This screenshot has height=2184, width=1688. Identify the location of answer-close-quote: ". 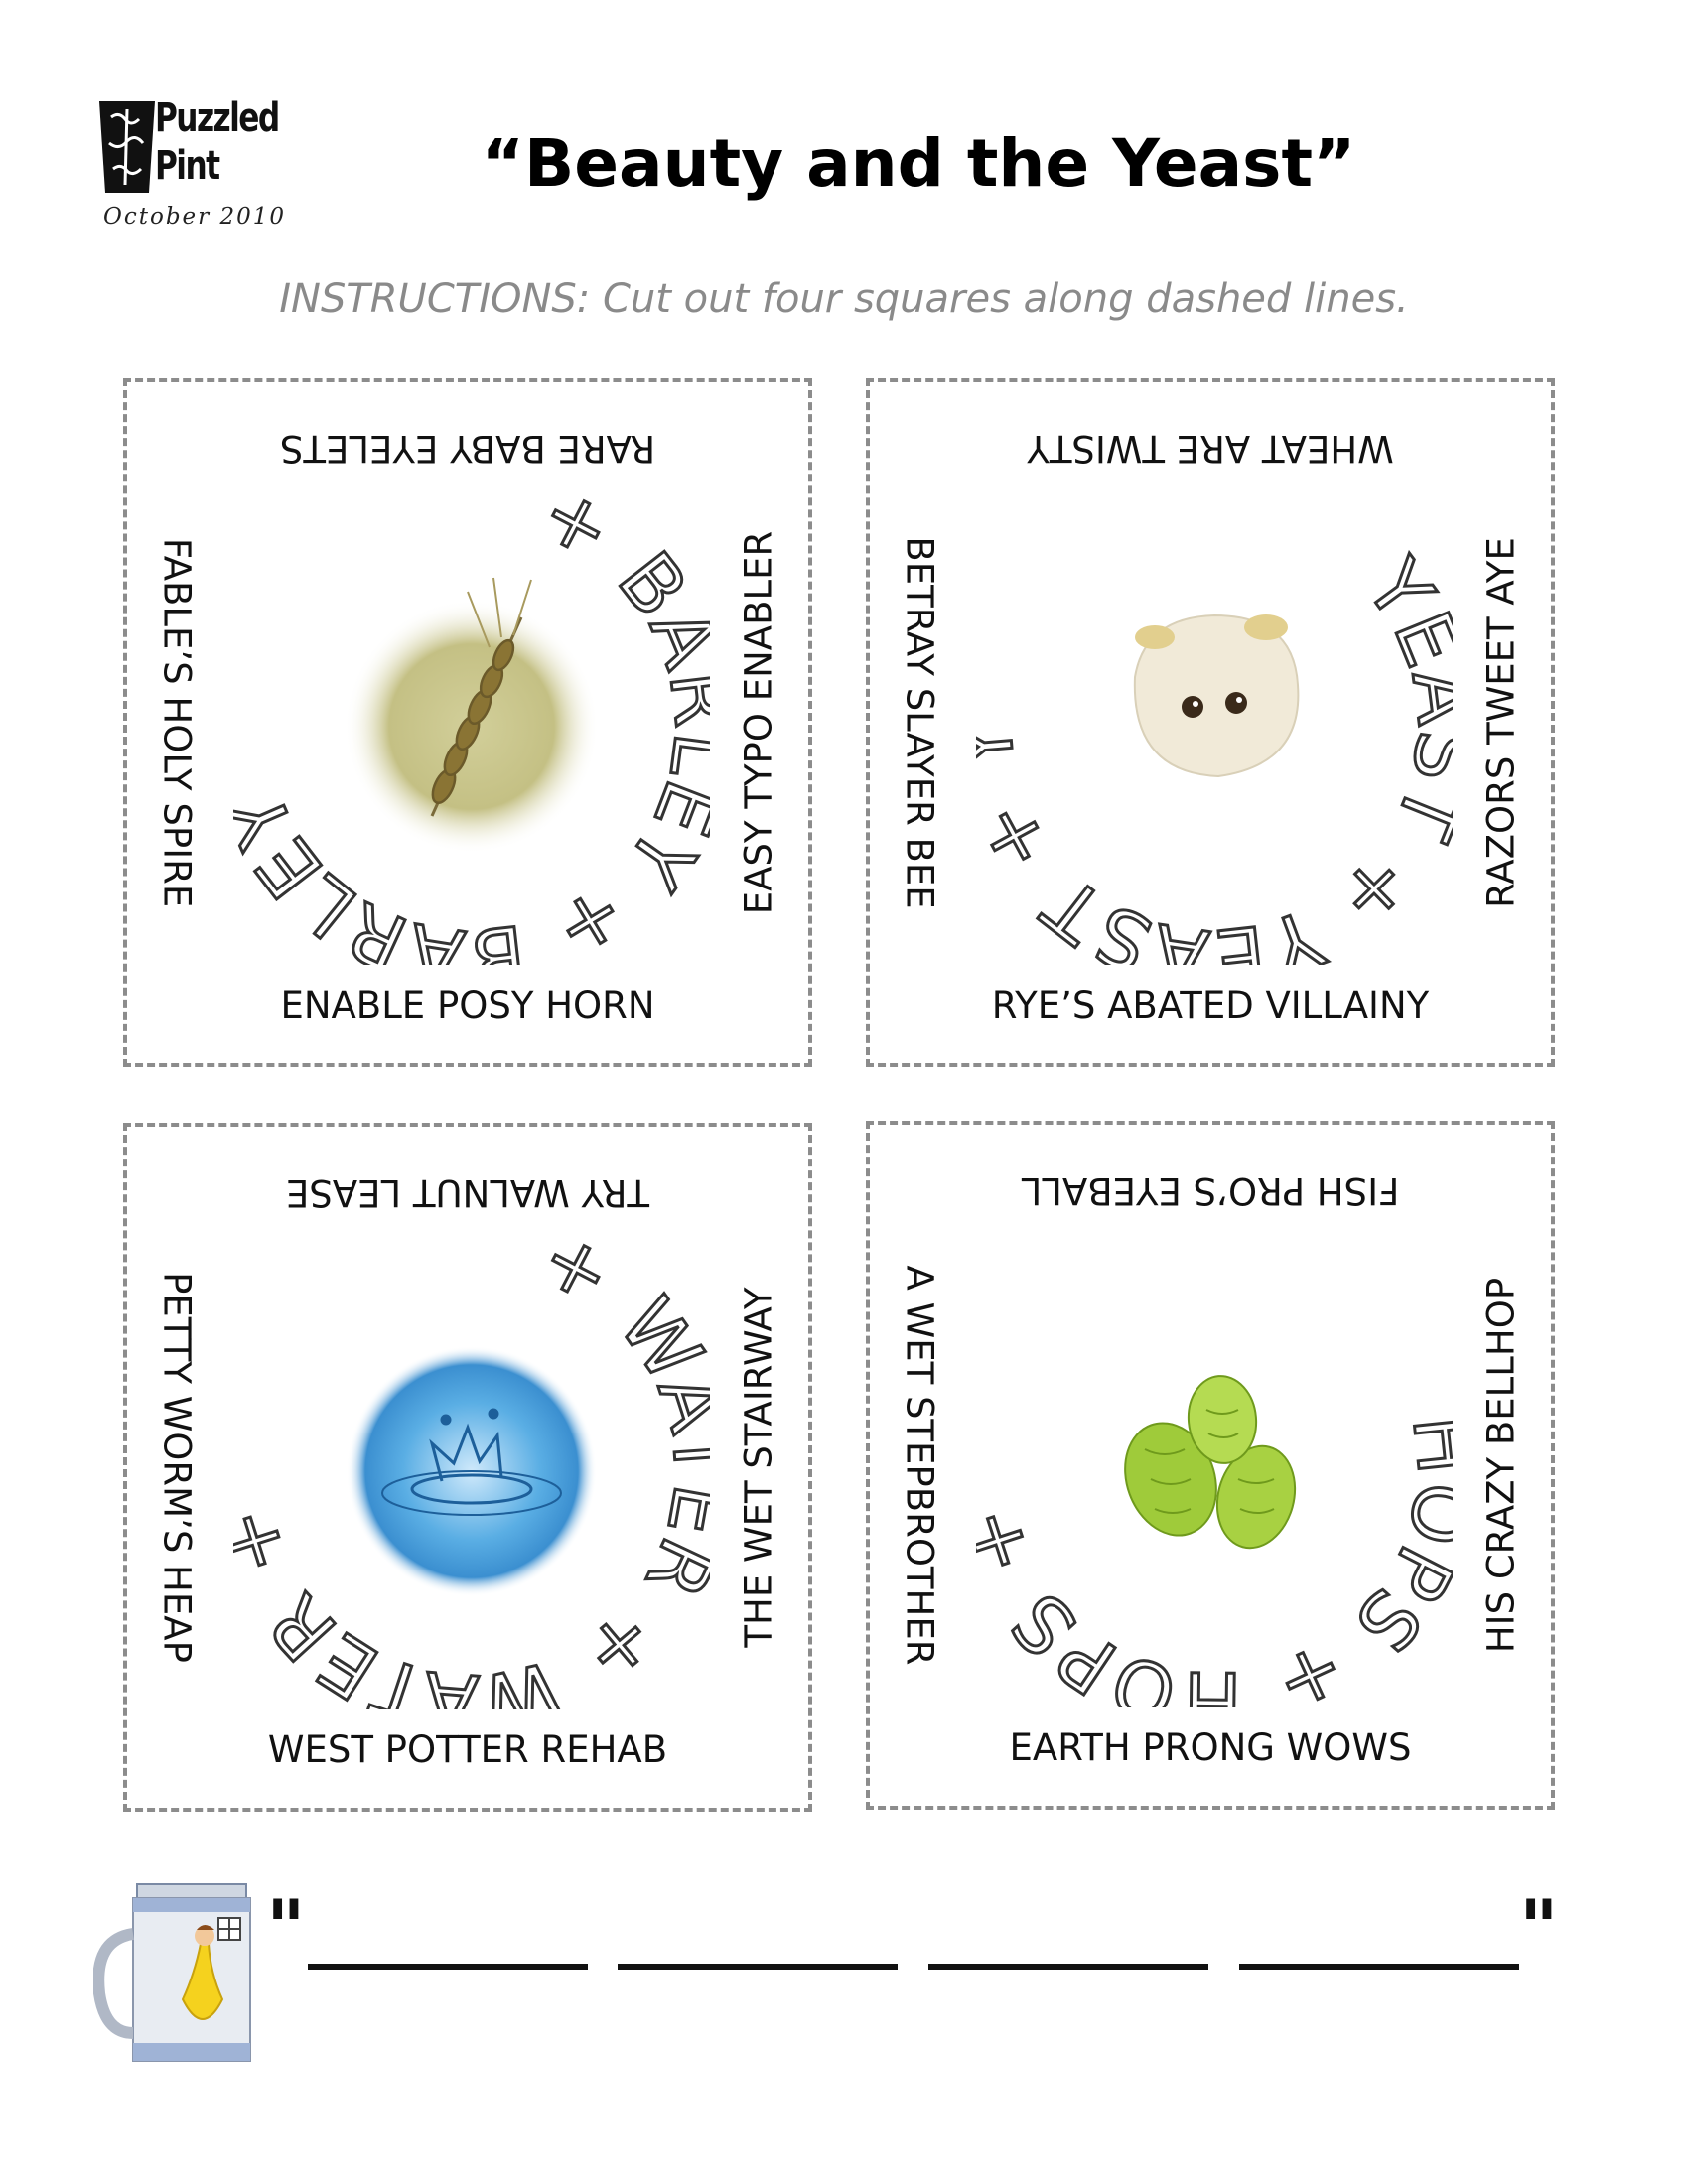
(1539, 1927).